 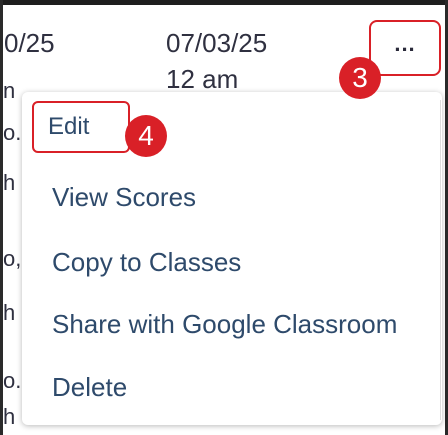 I want to click on due-time-cell: 12 am, so click(x=202, y=79).